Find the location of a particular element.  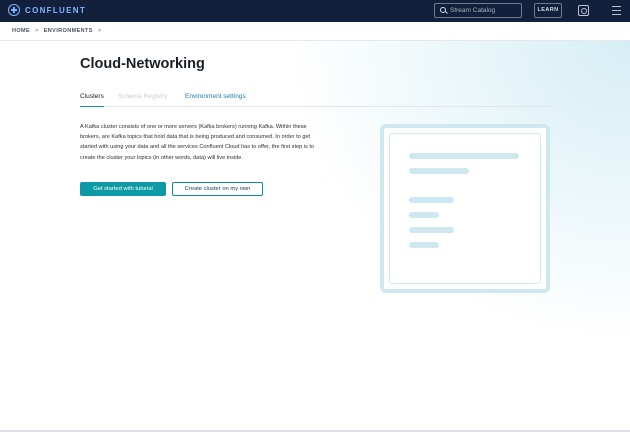

top-navigation-bar: CONFLUENT LEARN is located at coordinates (315, 11).